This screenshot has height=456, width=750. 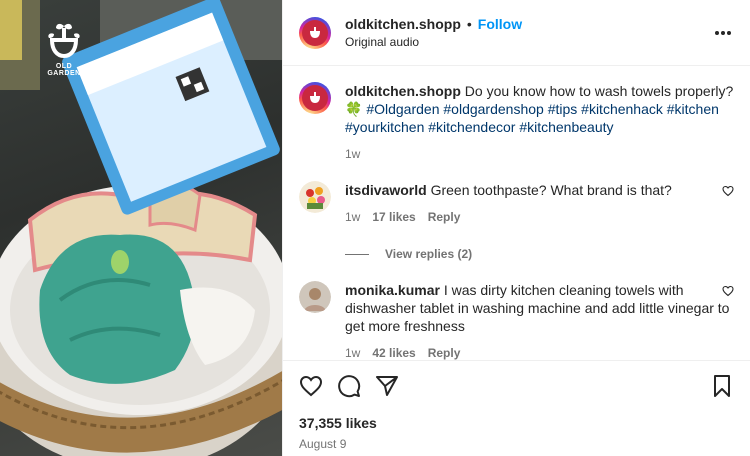 What do you see at coordinates (539, 154) in the screenshot?
I see `caption-meta: 1w` at bounding box center [539, 154].